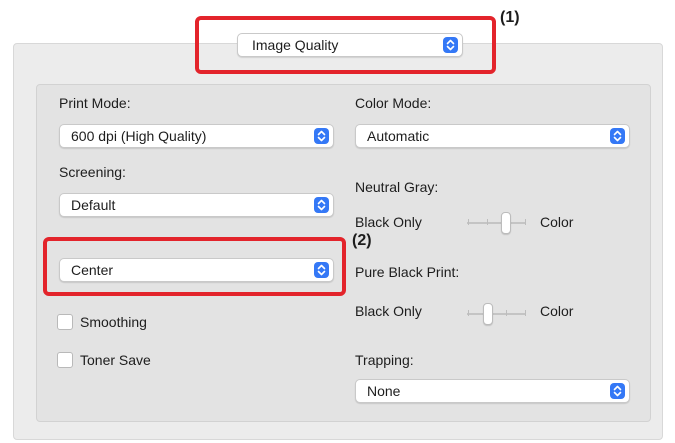 Image resolution: width=675 pixels, height=443 pixels. I want to click on screening-popup: Default, so click(196, 205).